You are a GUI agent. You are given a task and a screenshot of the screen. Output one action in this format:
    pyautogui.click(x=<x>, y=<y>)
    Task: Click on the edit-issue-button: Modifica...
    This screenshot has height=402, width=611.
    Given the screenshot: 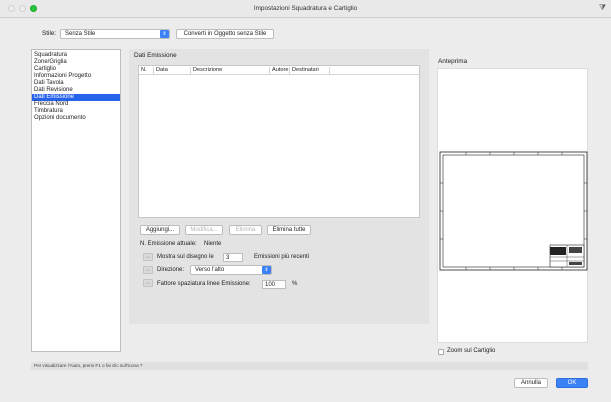 What is the action you would take?
    pyautogui.click(x=204, y=230)
    